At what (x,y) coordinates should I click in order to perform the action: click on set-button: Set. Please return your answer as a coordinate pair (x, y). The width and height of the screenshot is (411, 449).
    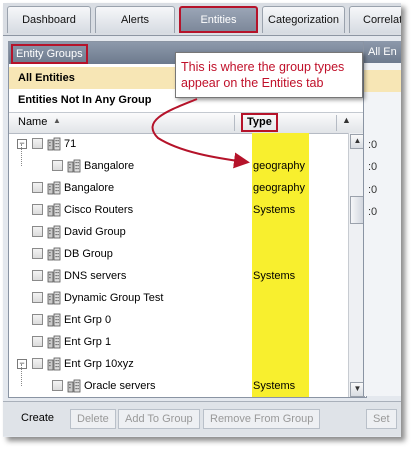
    Looking at the image, I should click on (381, 419).